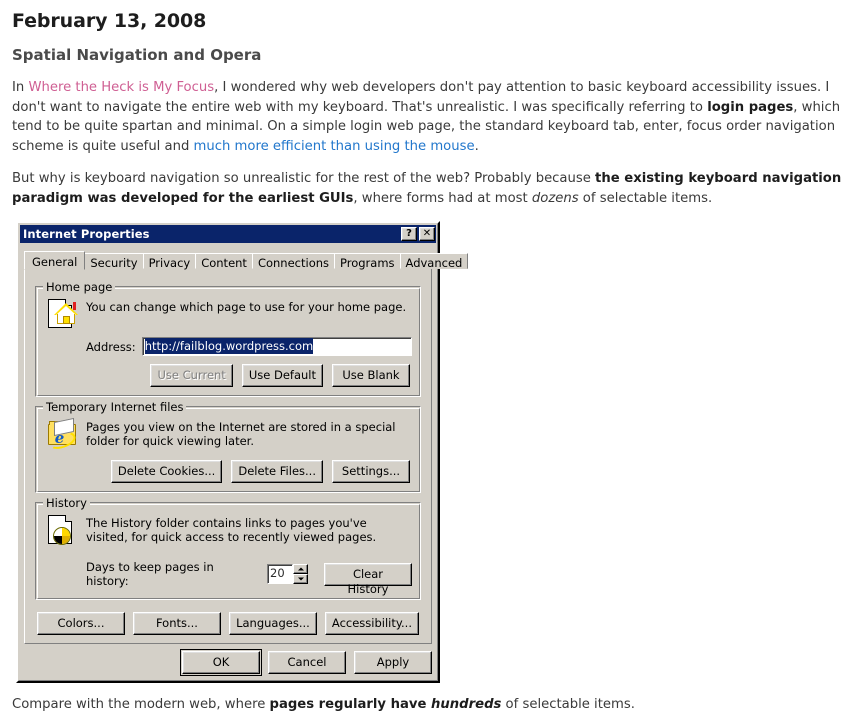  What do you see at coordinates (368, 579) in the screenshot?
I see `clear-history-button: Clear History` at bounding box center [368, 579].